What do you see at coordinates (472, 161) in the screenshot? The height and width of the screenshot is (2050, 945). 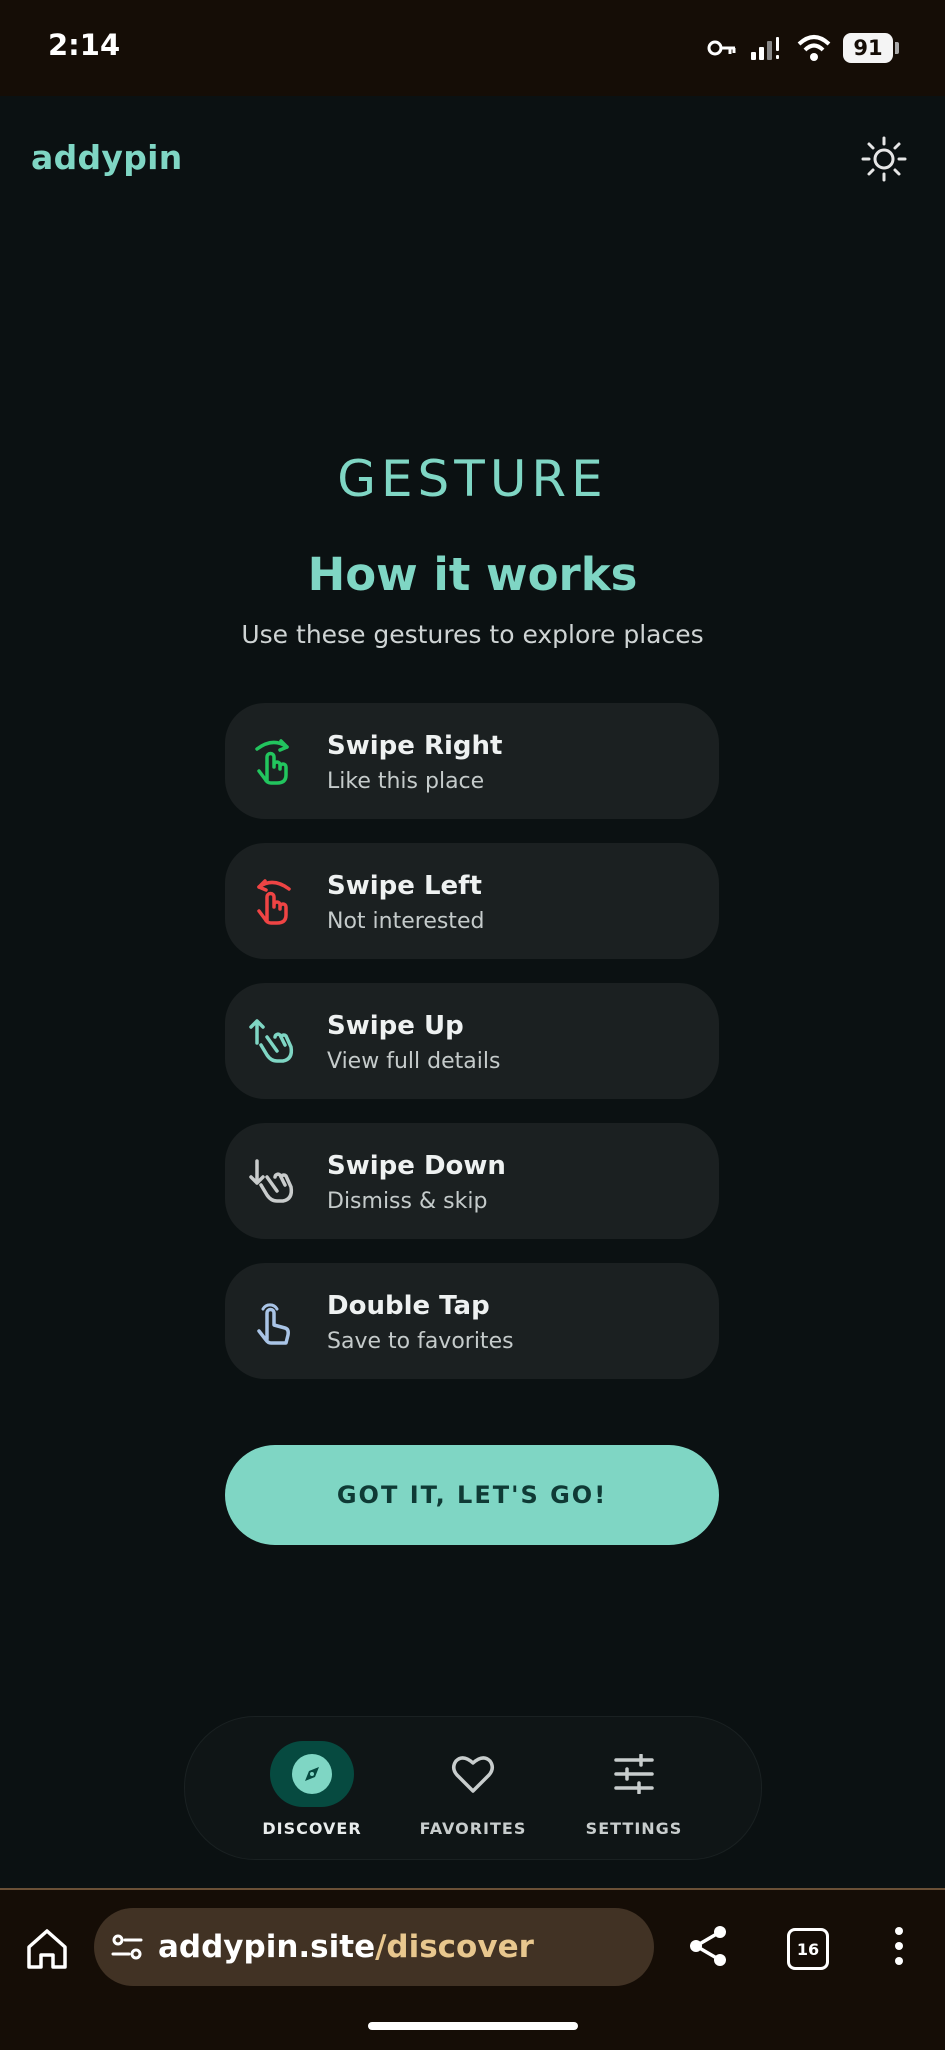 I see `app-header: addypin` at bounding box center [472, 161].